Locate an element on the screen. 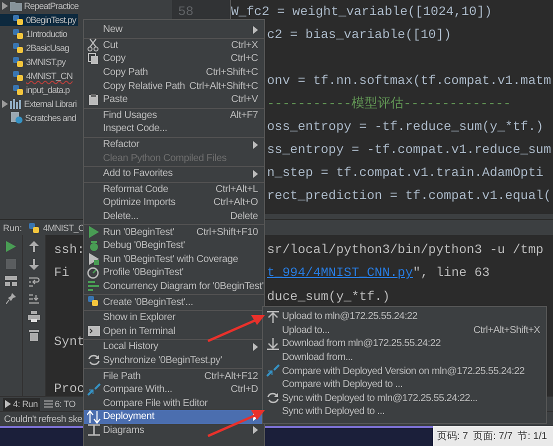  menu-item: New is located at coordinates (174, 30).